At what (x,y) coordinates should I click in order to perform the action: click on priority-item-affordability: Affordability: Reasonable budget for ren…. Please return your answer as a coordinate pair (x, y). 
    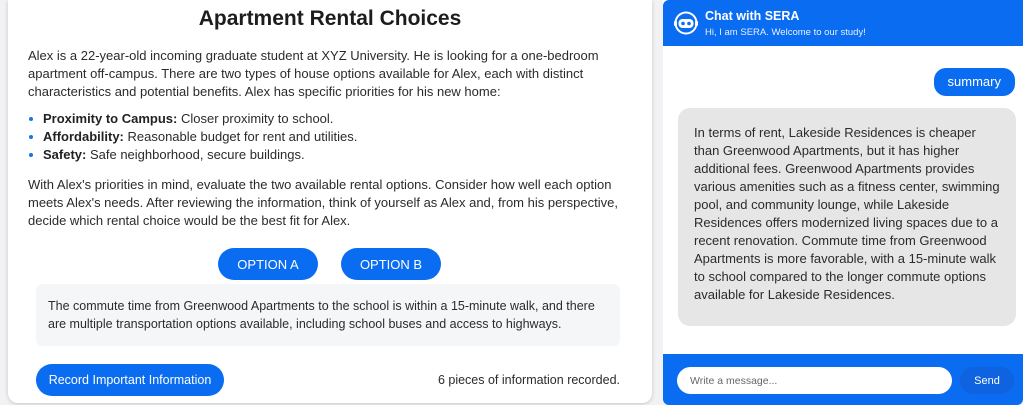
    Looking at the image, I should click on (328, 137).